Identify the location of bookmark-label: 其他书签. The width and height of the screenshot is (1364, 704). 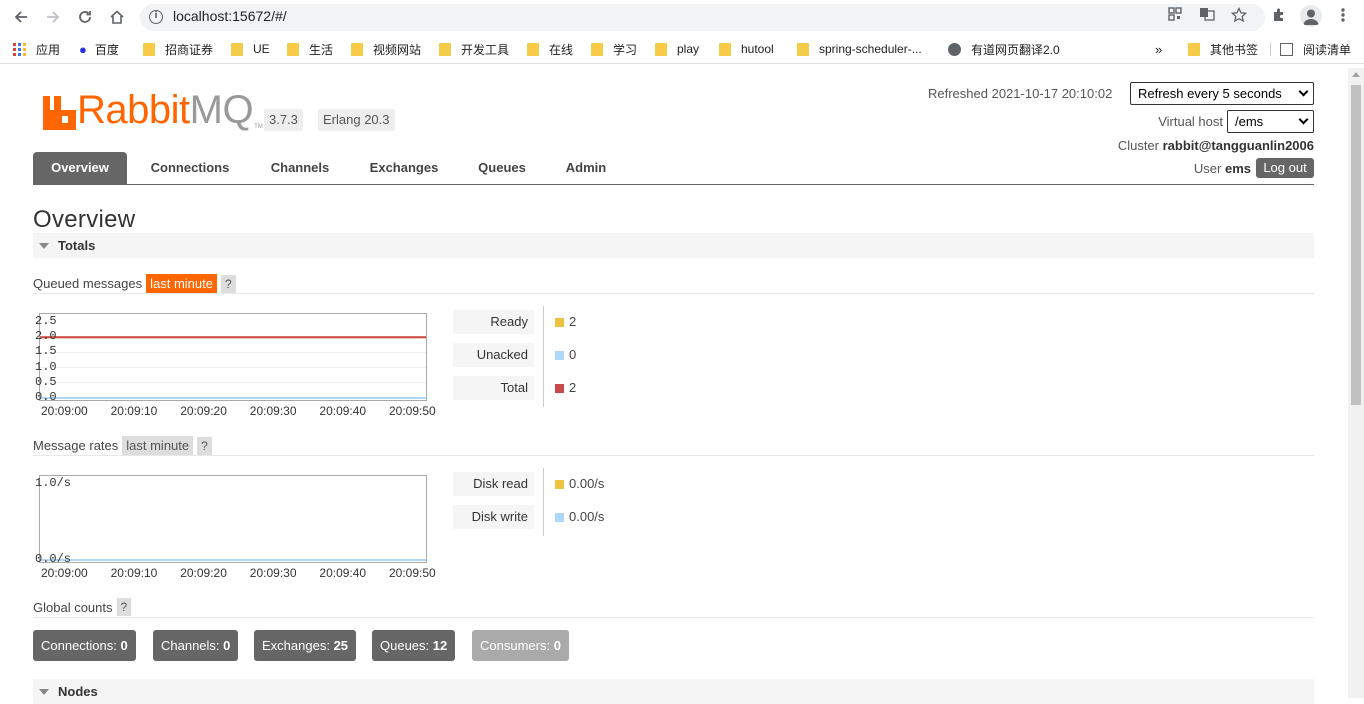
(1234, 49).